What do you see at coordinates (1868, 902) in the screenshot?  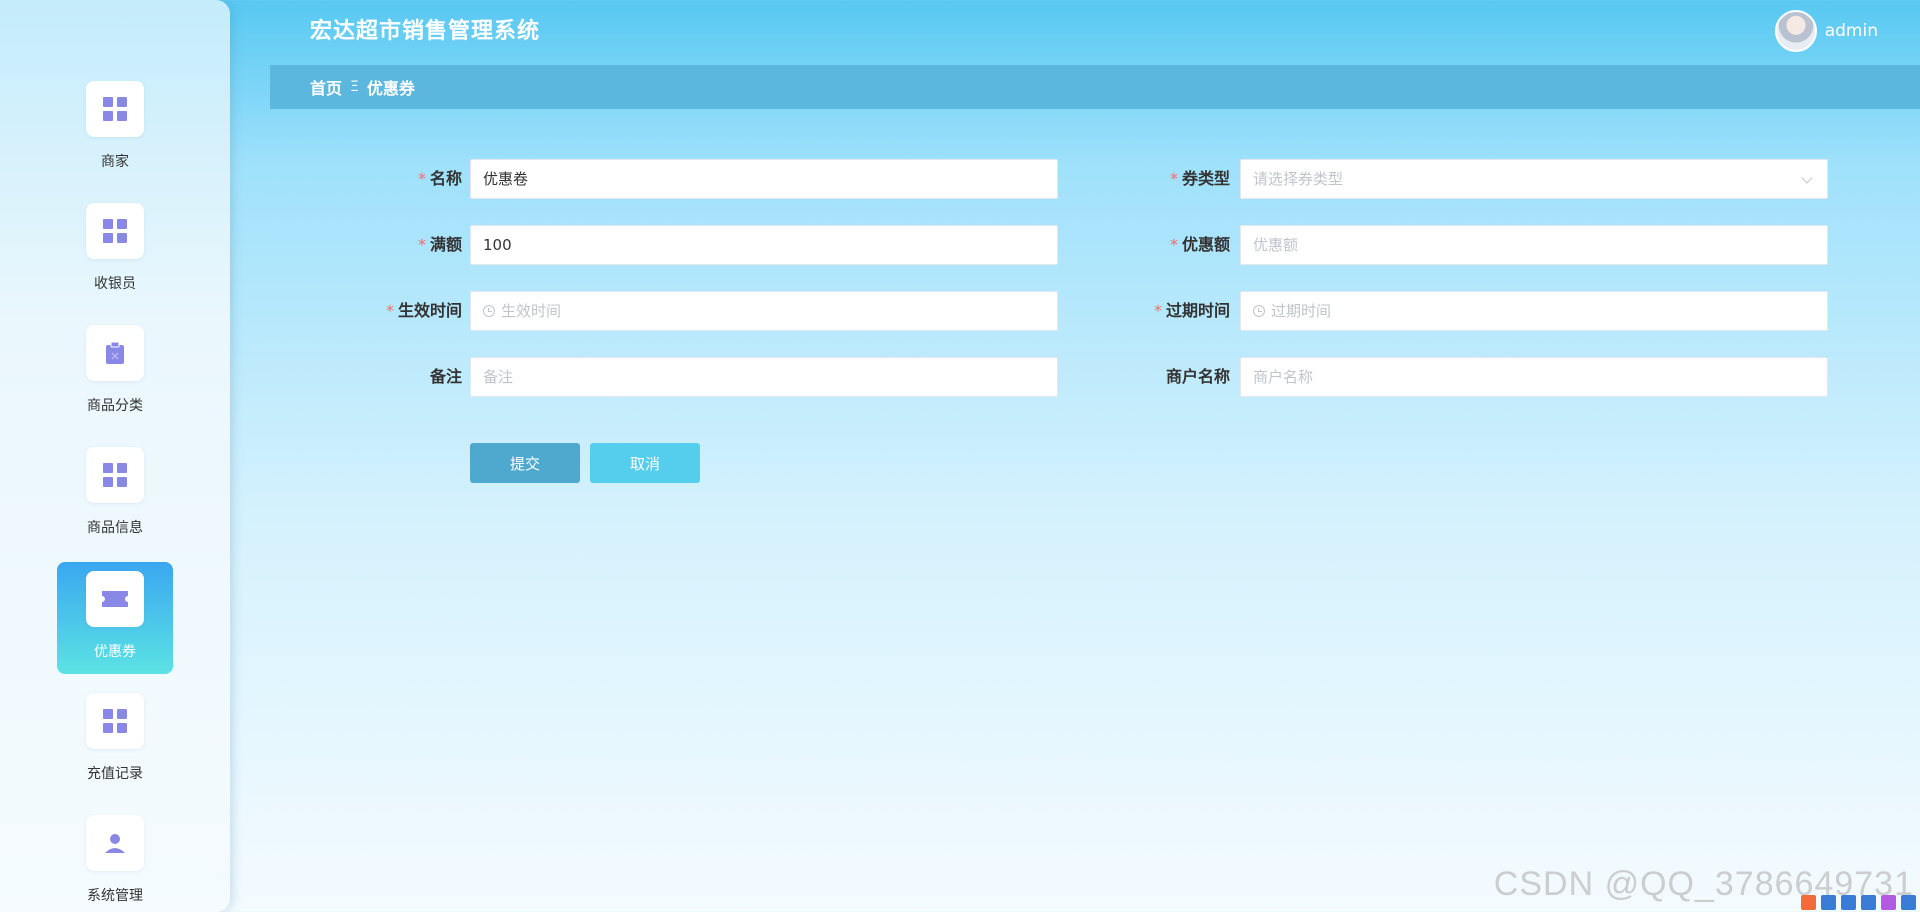 I see `keyboard-icon` at bounding box center [1868, 902].